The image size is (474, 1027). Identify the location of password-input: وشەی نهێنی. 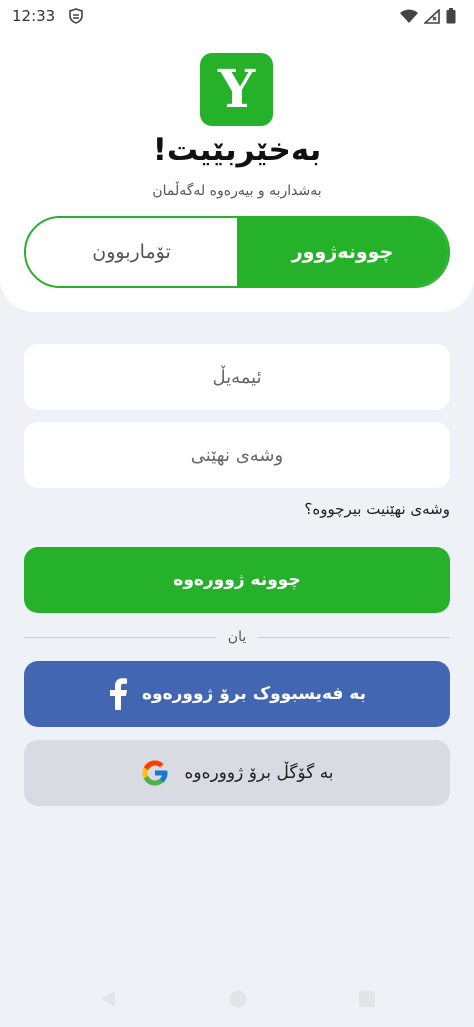
(237, 455).